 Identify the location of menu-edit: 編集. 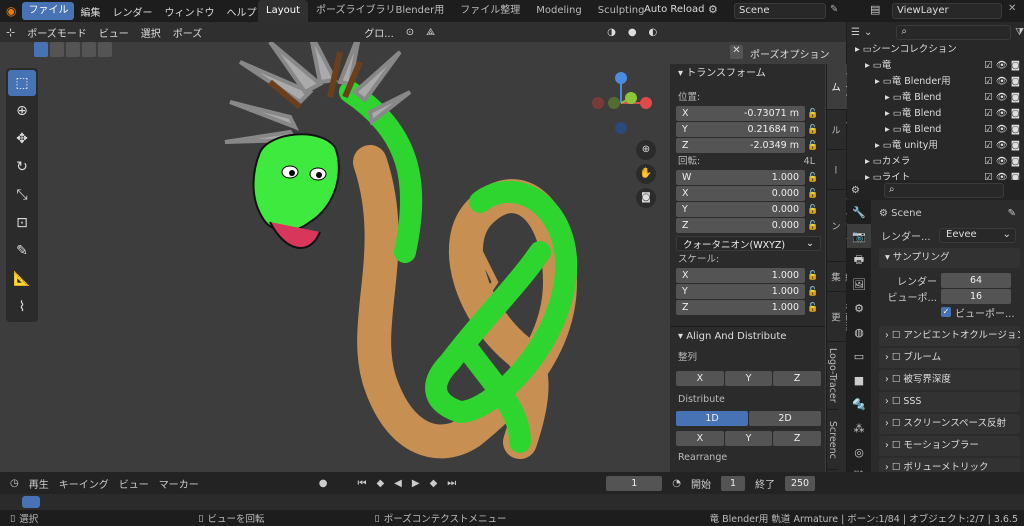
(90, 11).